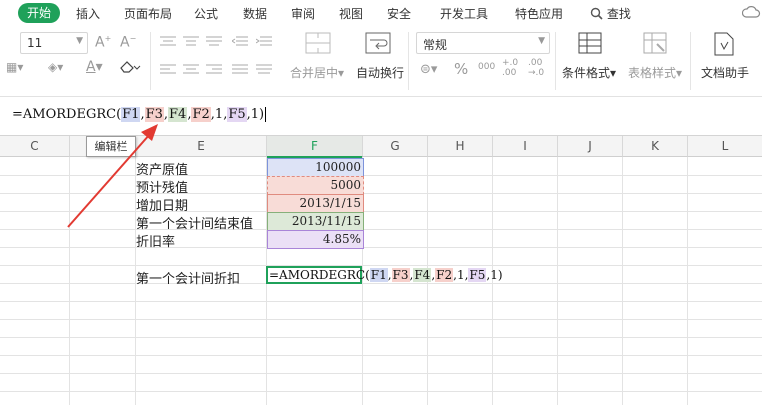  Describe the element at coordinates (112, 176) in the screenshot. I see `annotation-arrow-icon` at that location.